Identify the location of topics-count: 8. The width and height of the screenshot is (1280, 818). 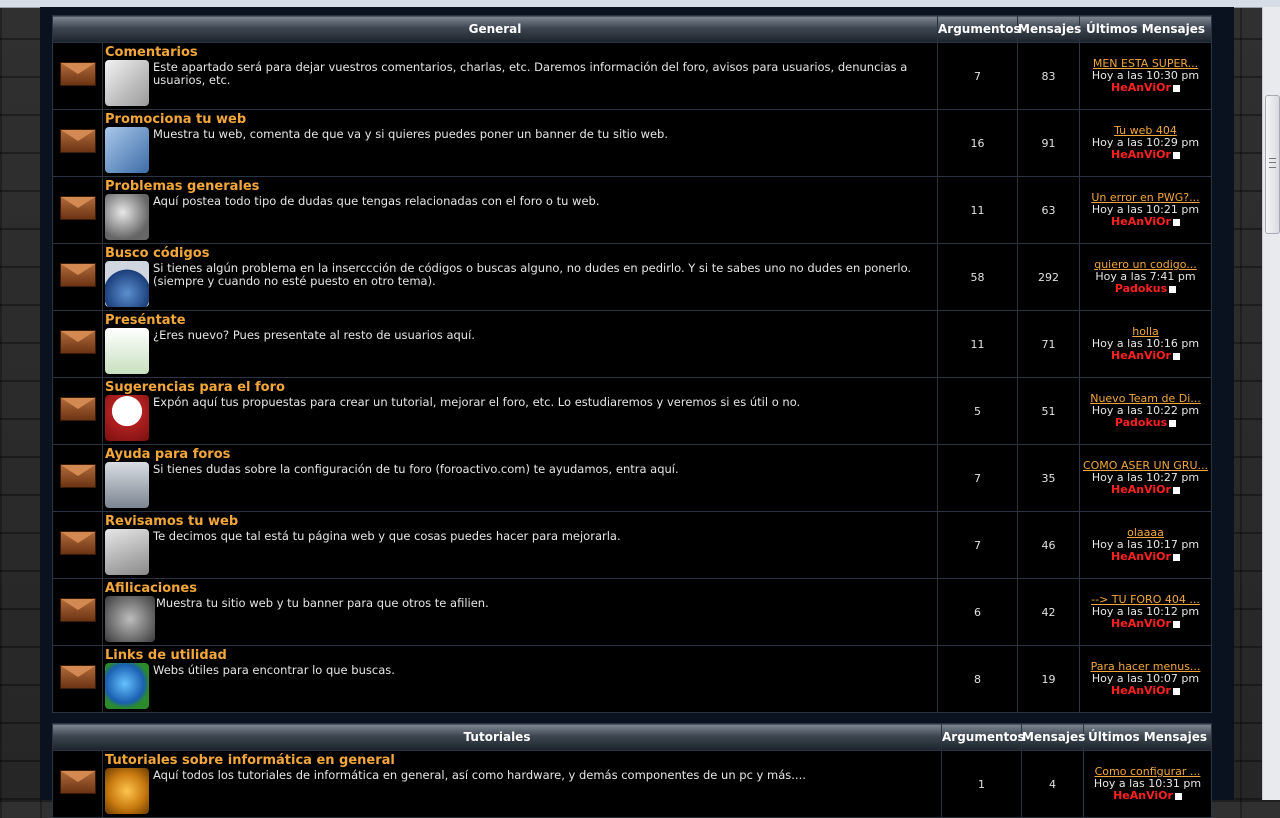
(977, 679).